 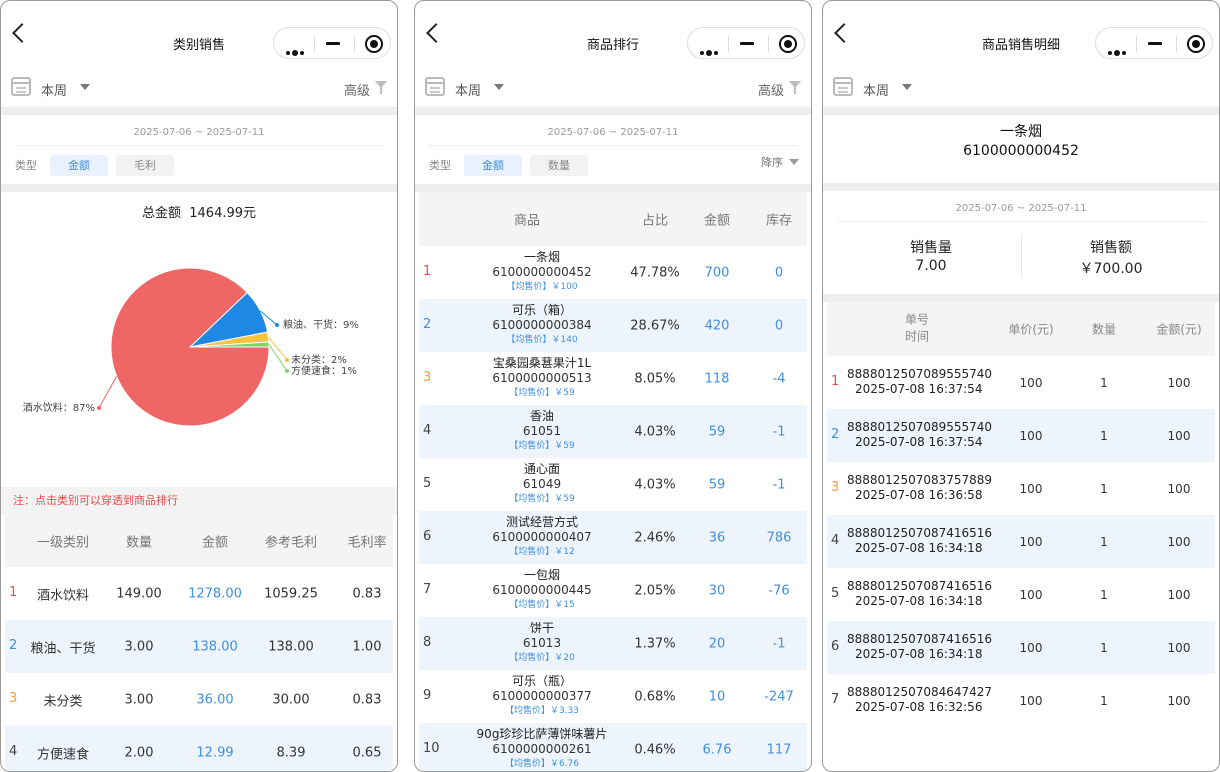 What do you see at coordinates (835, 434) in the screenshot?
I see `rank-number: 2` at bounding box center [835, 434].